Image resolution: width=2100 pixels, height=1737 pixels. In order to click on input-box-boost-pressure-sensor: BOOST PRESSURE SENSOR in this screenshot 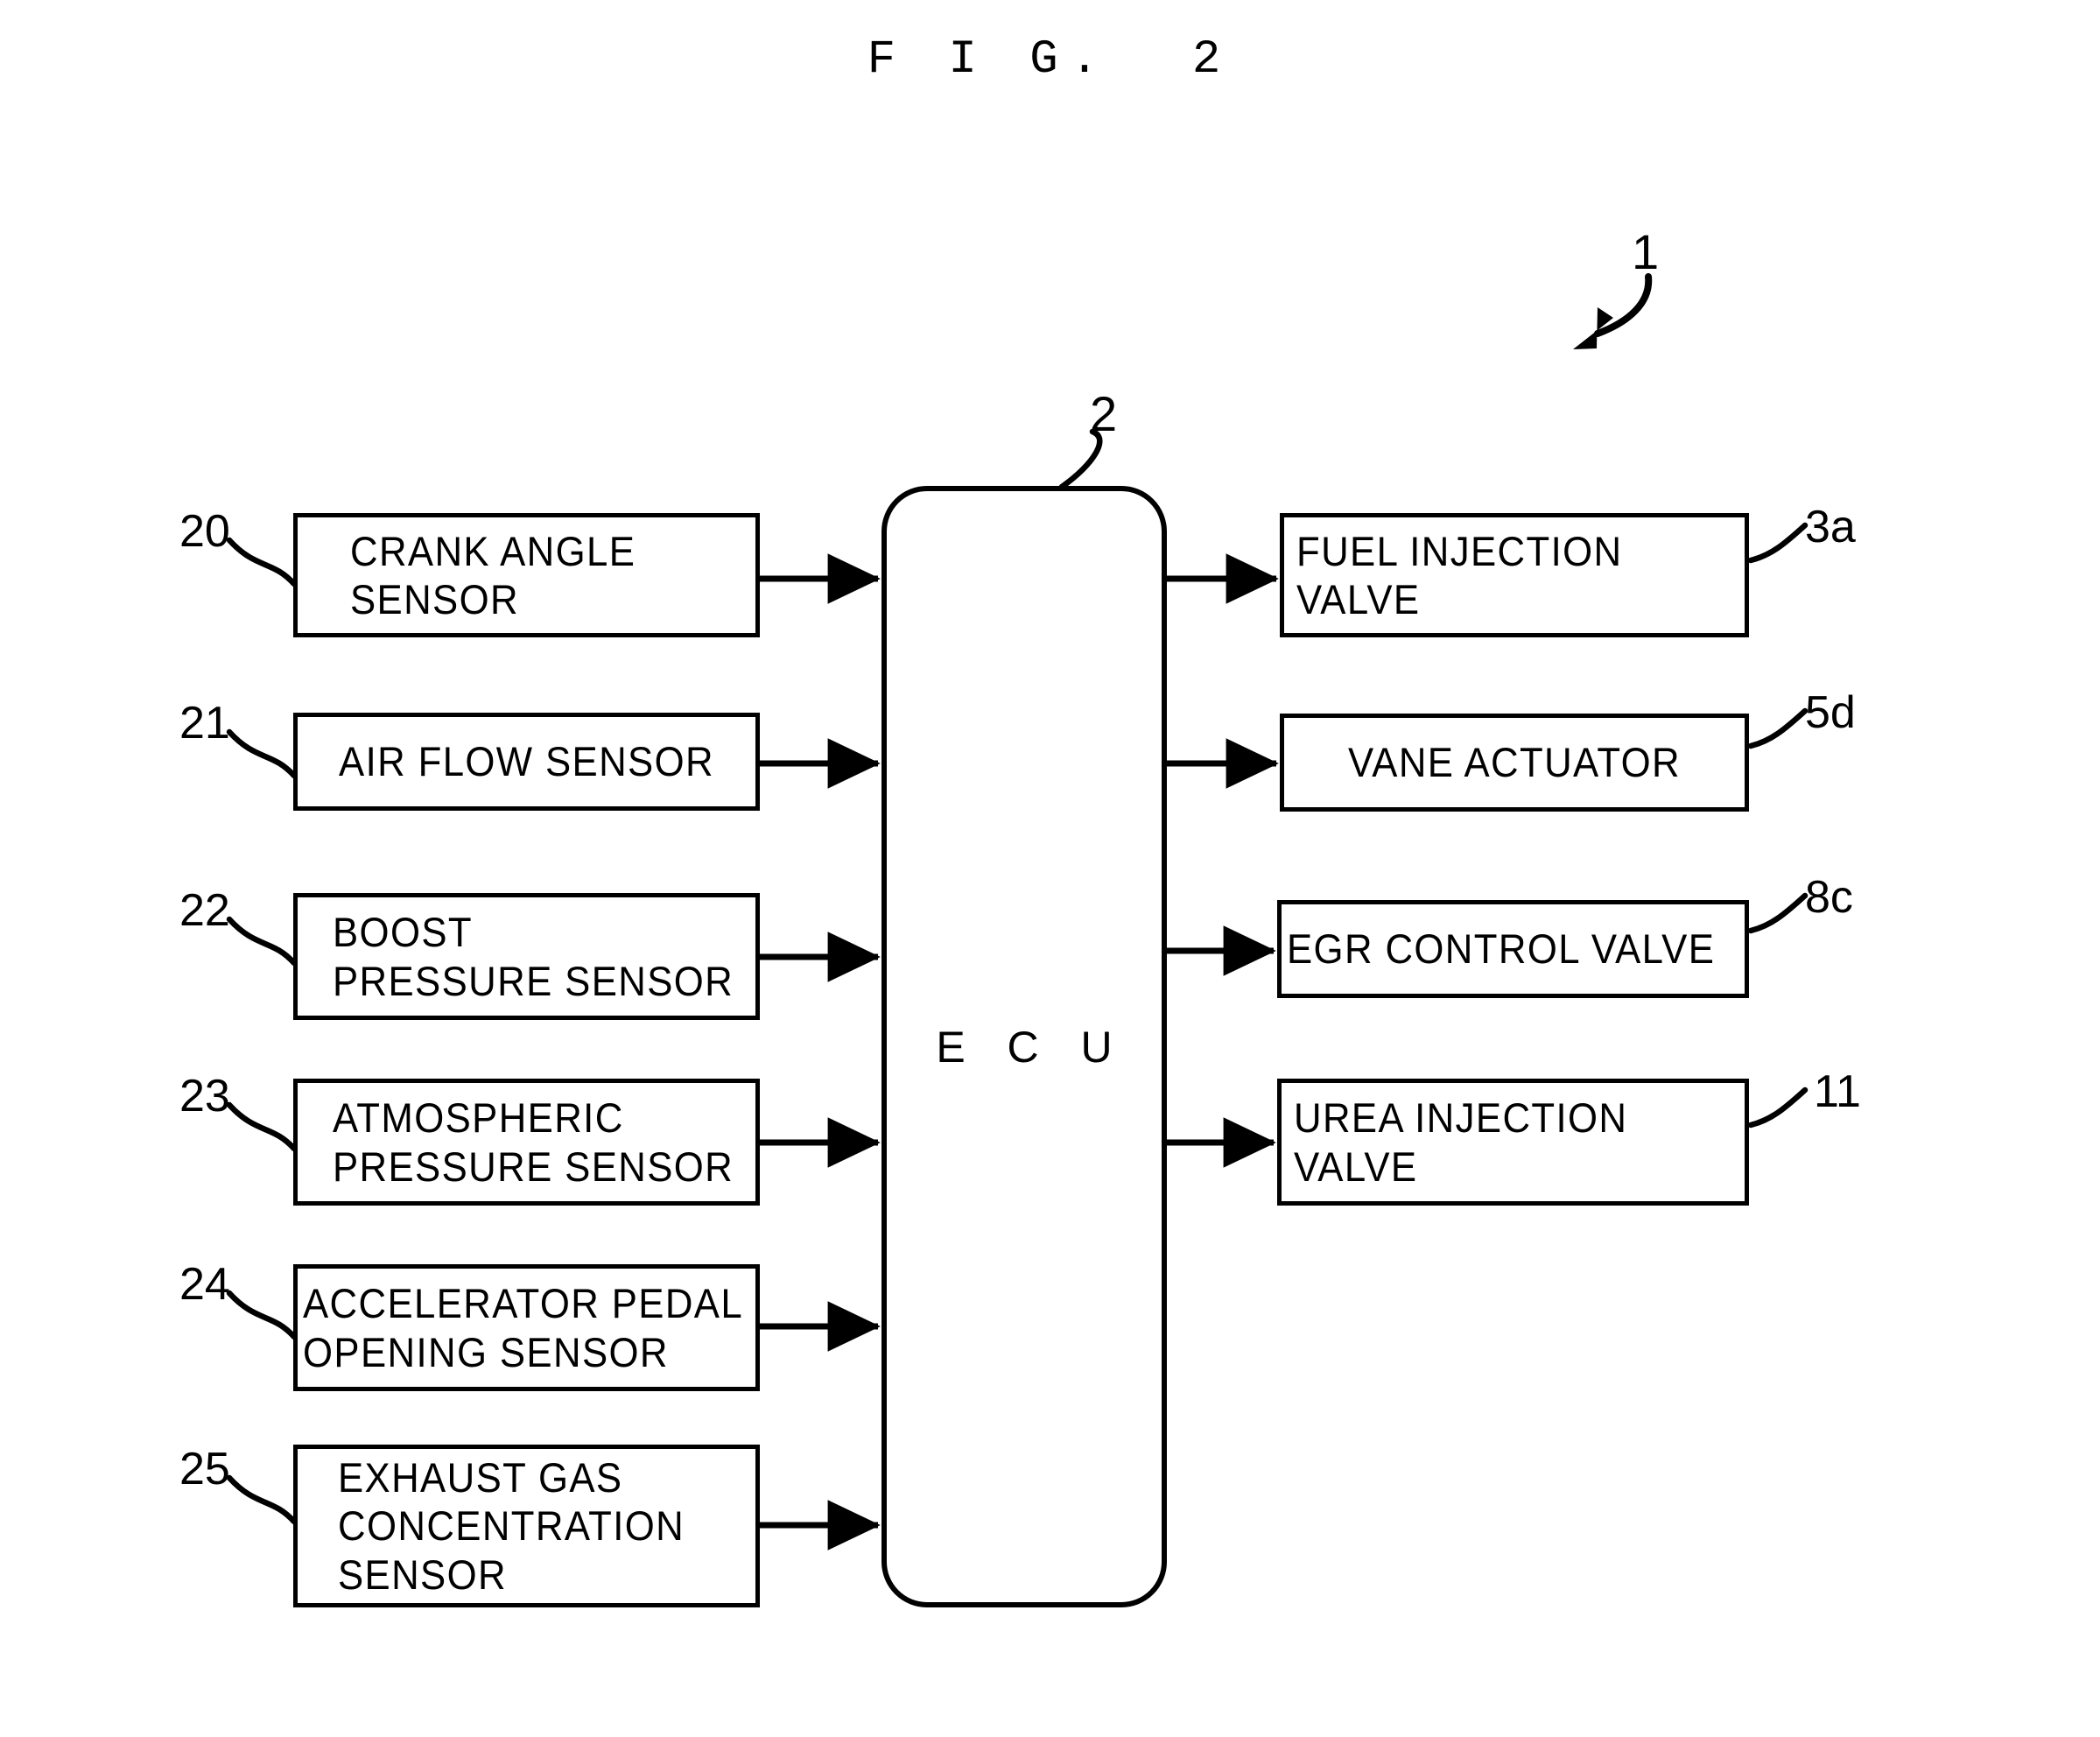, I will do `click(526, 956)`.